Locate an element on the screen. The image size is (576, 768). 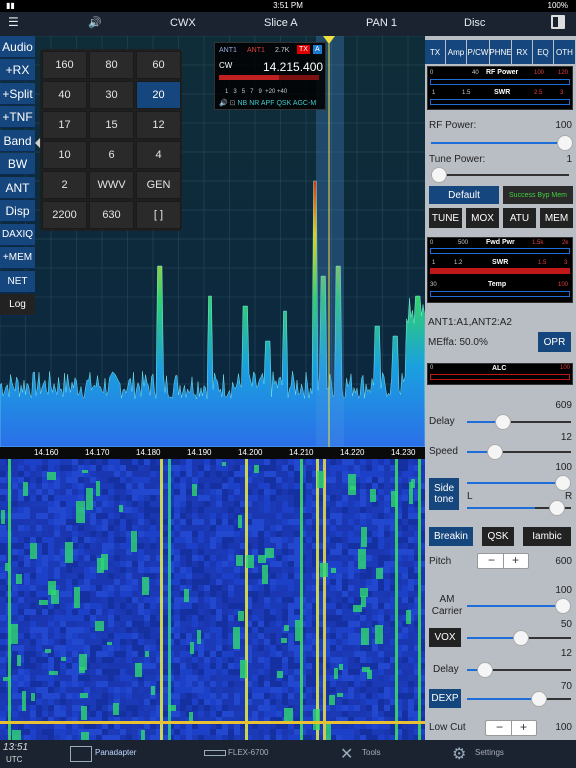
tab-settings: Settings is located at coordinates (489, 752).